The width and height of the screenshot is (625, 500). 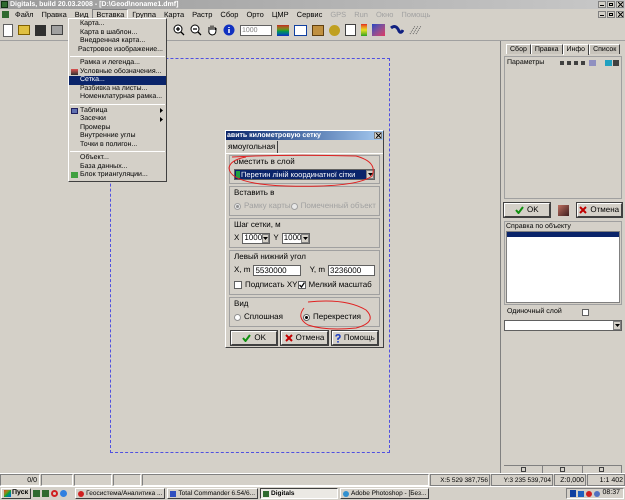 What do you see at coordinates (237, 238) in the screenshot?
I see `x-label: X` at bounding box center [237, 238].